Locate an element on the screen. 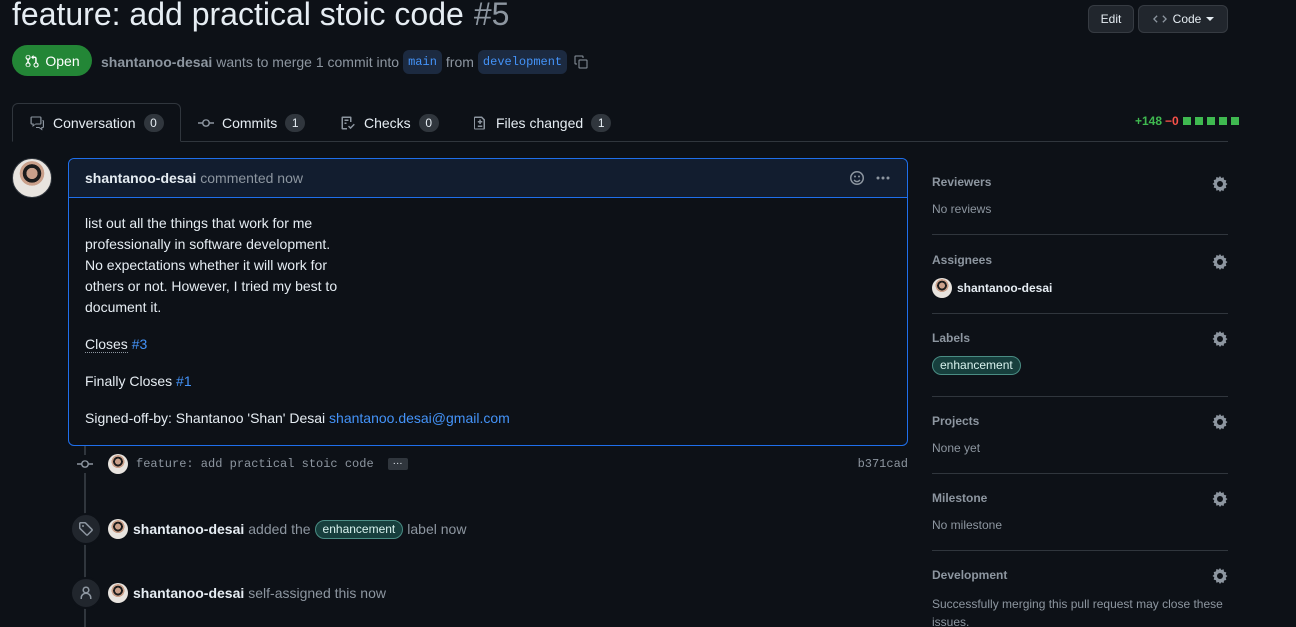 This screenshot has height=627, width=1296. caret-down-icon is located at coordinates (1210, 19).